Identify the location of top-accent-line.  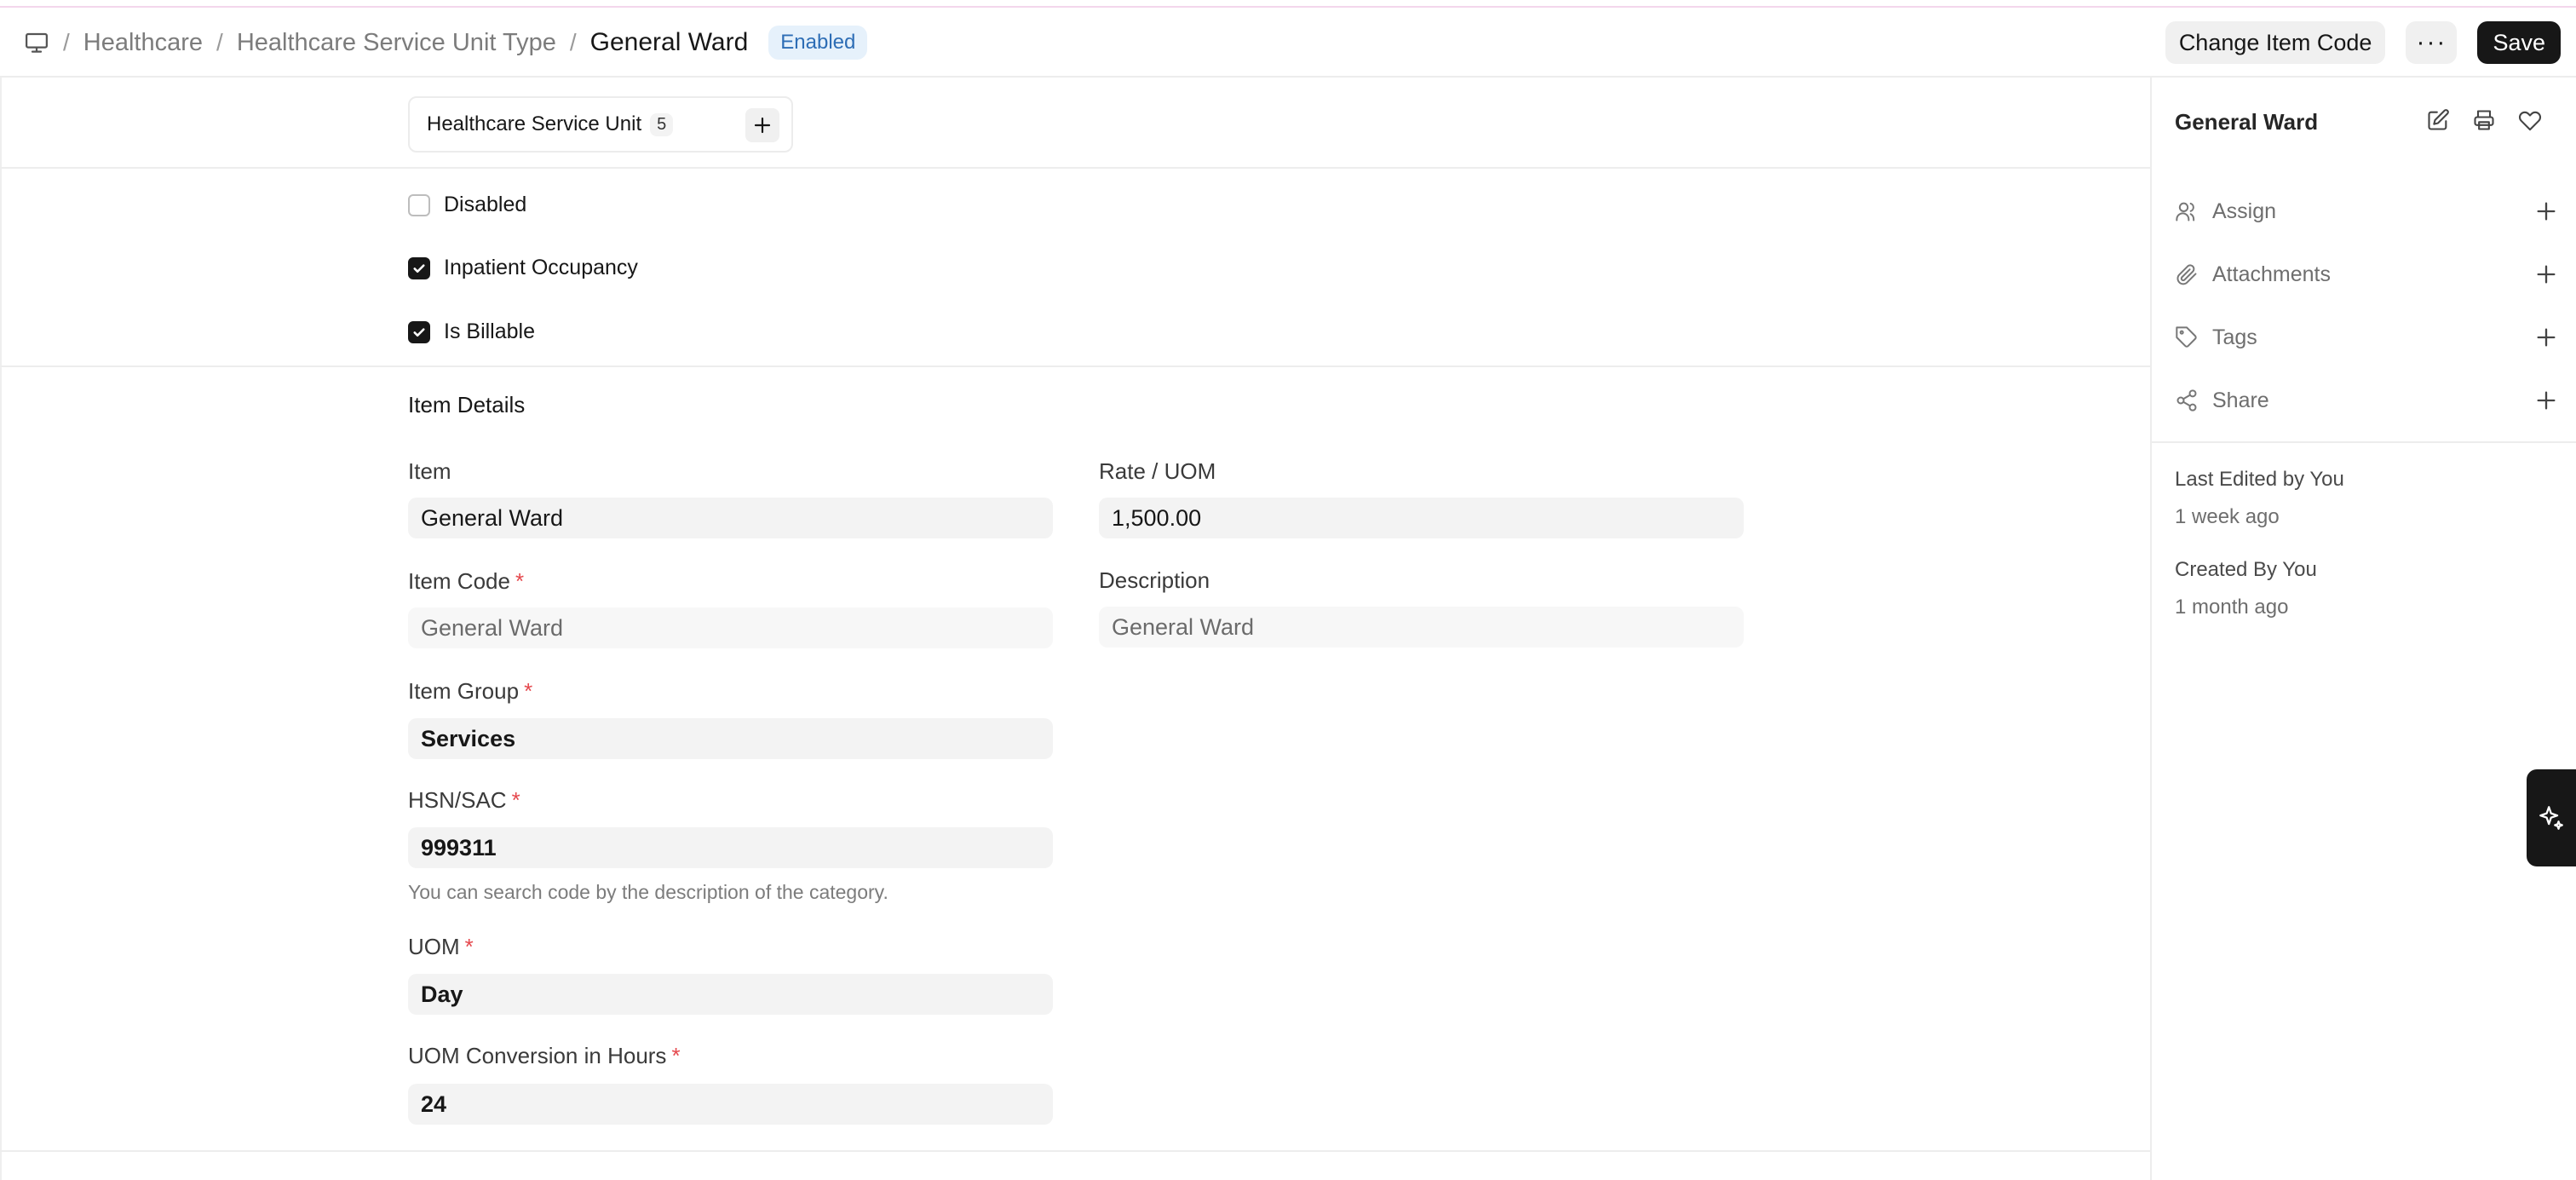
(1288, 4).